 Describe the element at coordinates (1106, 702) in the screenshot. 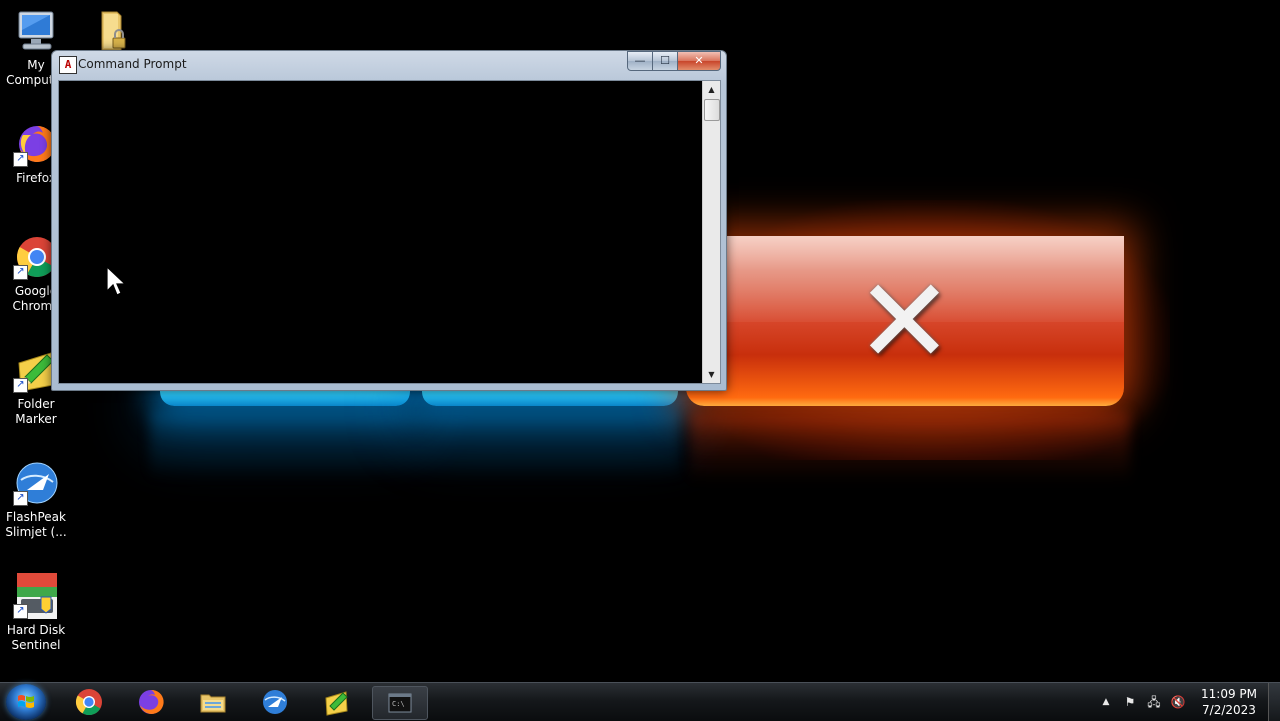

I see `show-hidden-icons-icon: ▲` at that location.